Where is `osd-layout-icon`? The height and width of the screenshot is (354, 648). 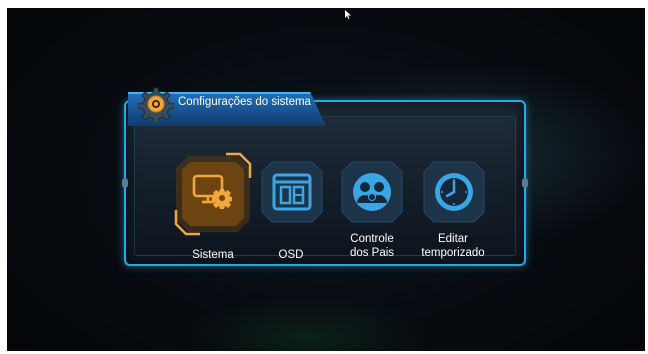 osd-layout-icon is located at coordinates (292, 192).